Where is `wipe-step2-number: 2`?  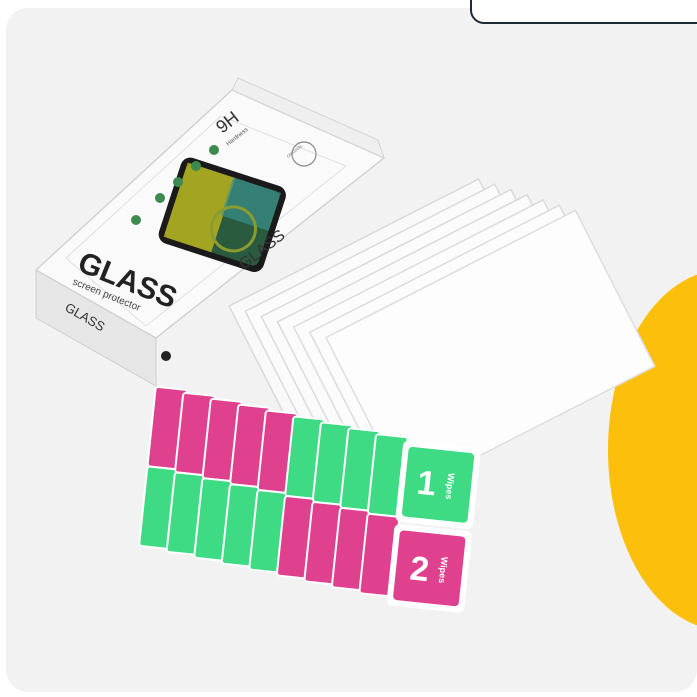
wipe-step2-number: 2 is located at coordinates (419, 569).